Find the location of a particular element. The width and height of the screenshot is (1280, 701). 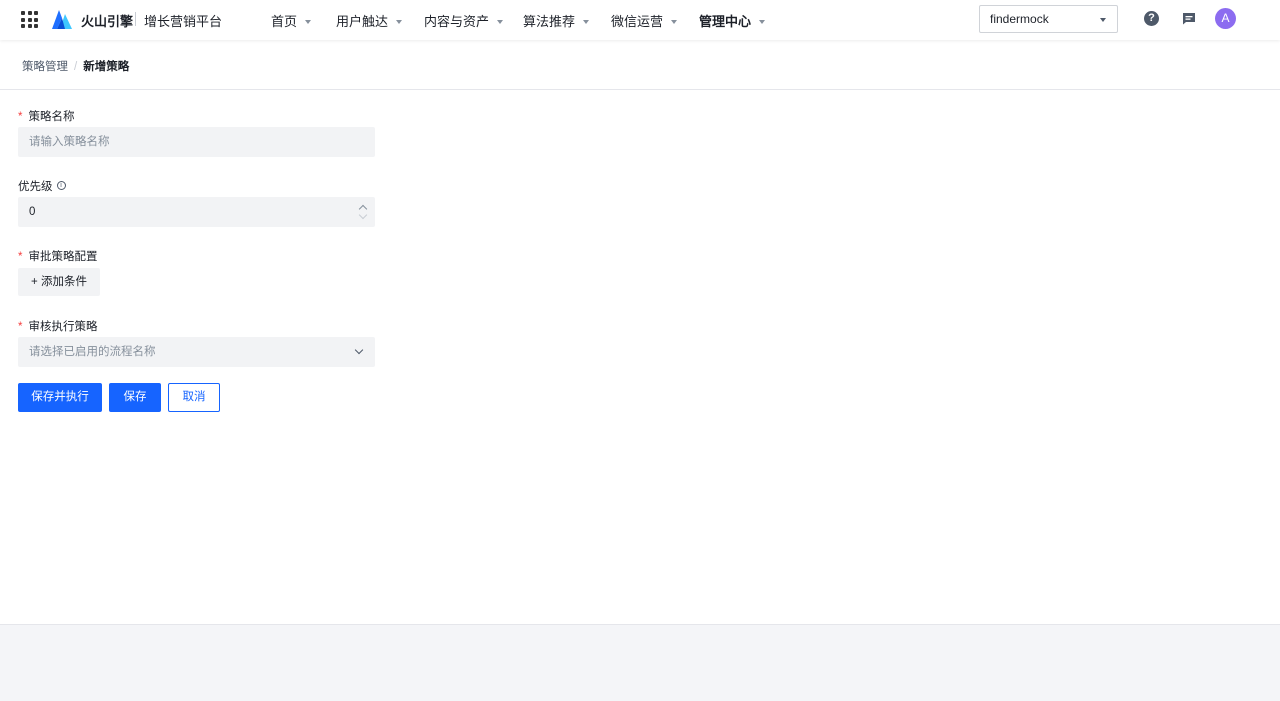

execution-strategy-placeholder: 请选择已启用的流程名称 is located at coordinates (92, 352).